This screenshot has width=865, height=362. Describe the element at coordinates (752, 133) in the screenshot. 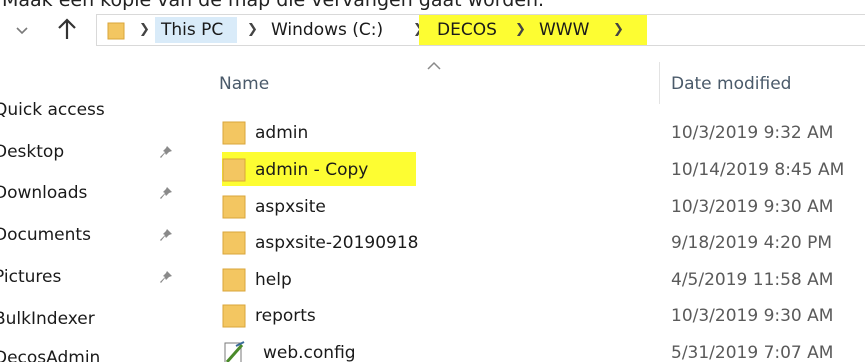

I see `file-date-modified: 10/3/2019 9:32 AM` at that location.